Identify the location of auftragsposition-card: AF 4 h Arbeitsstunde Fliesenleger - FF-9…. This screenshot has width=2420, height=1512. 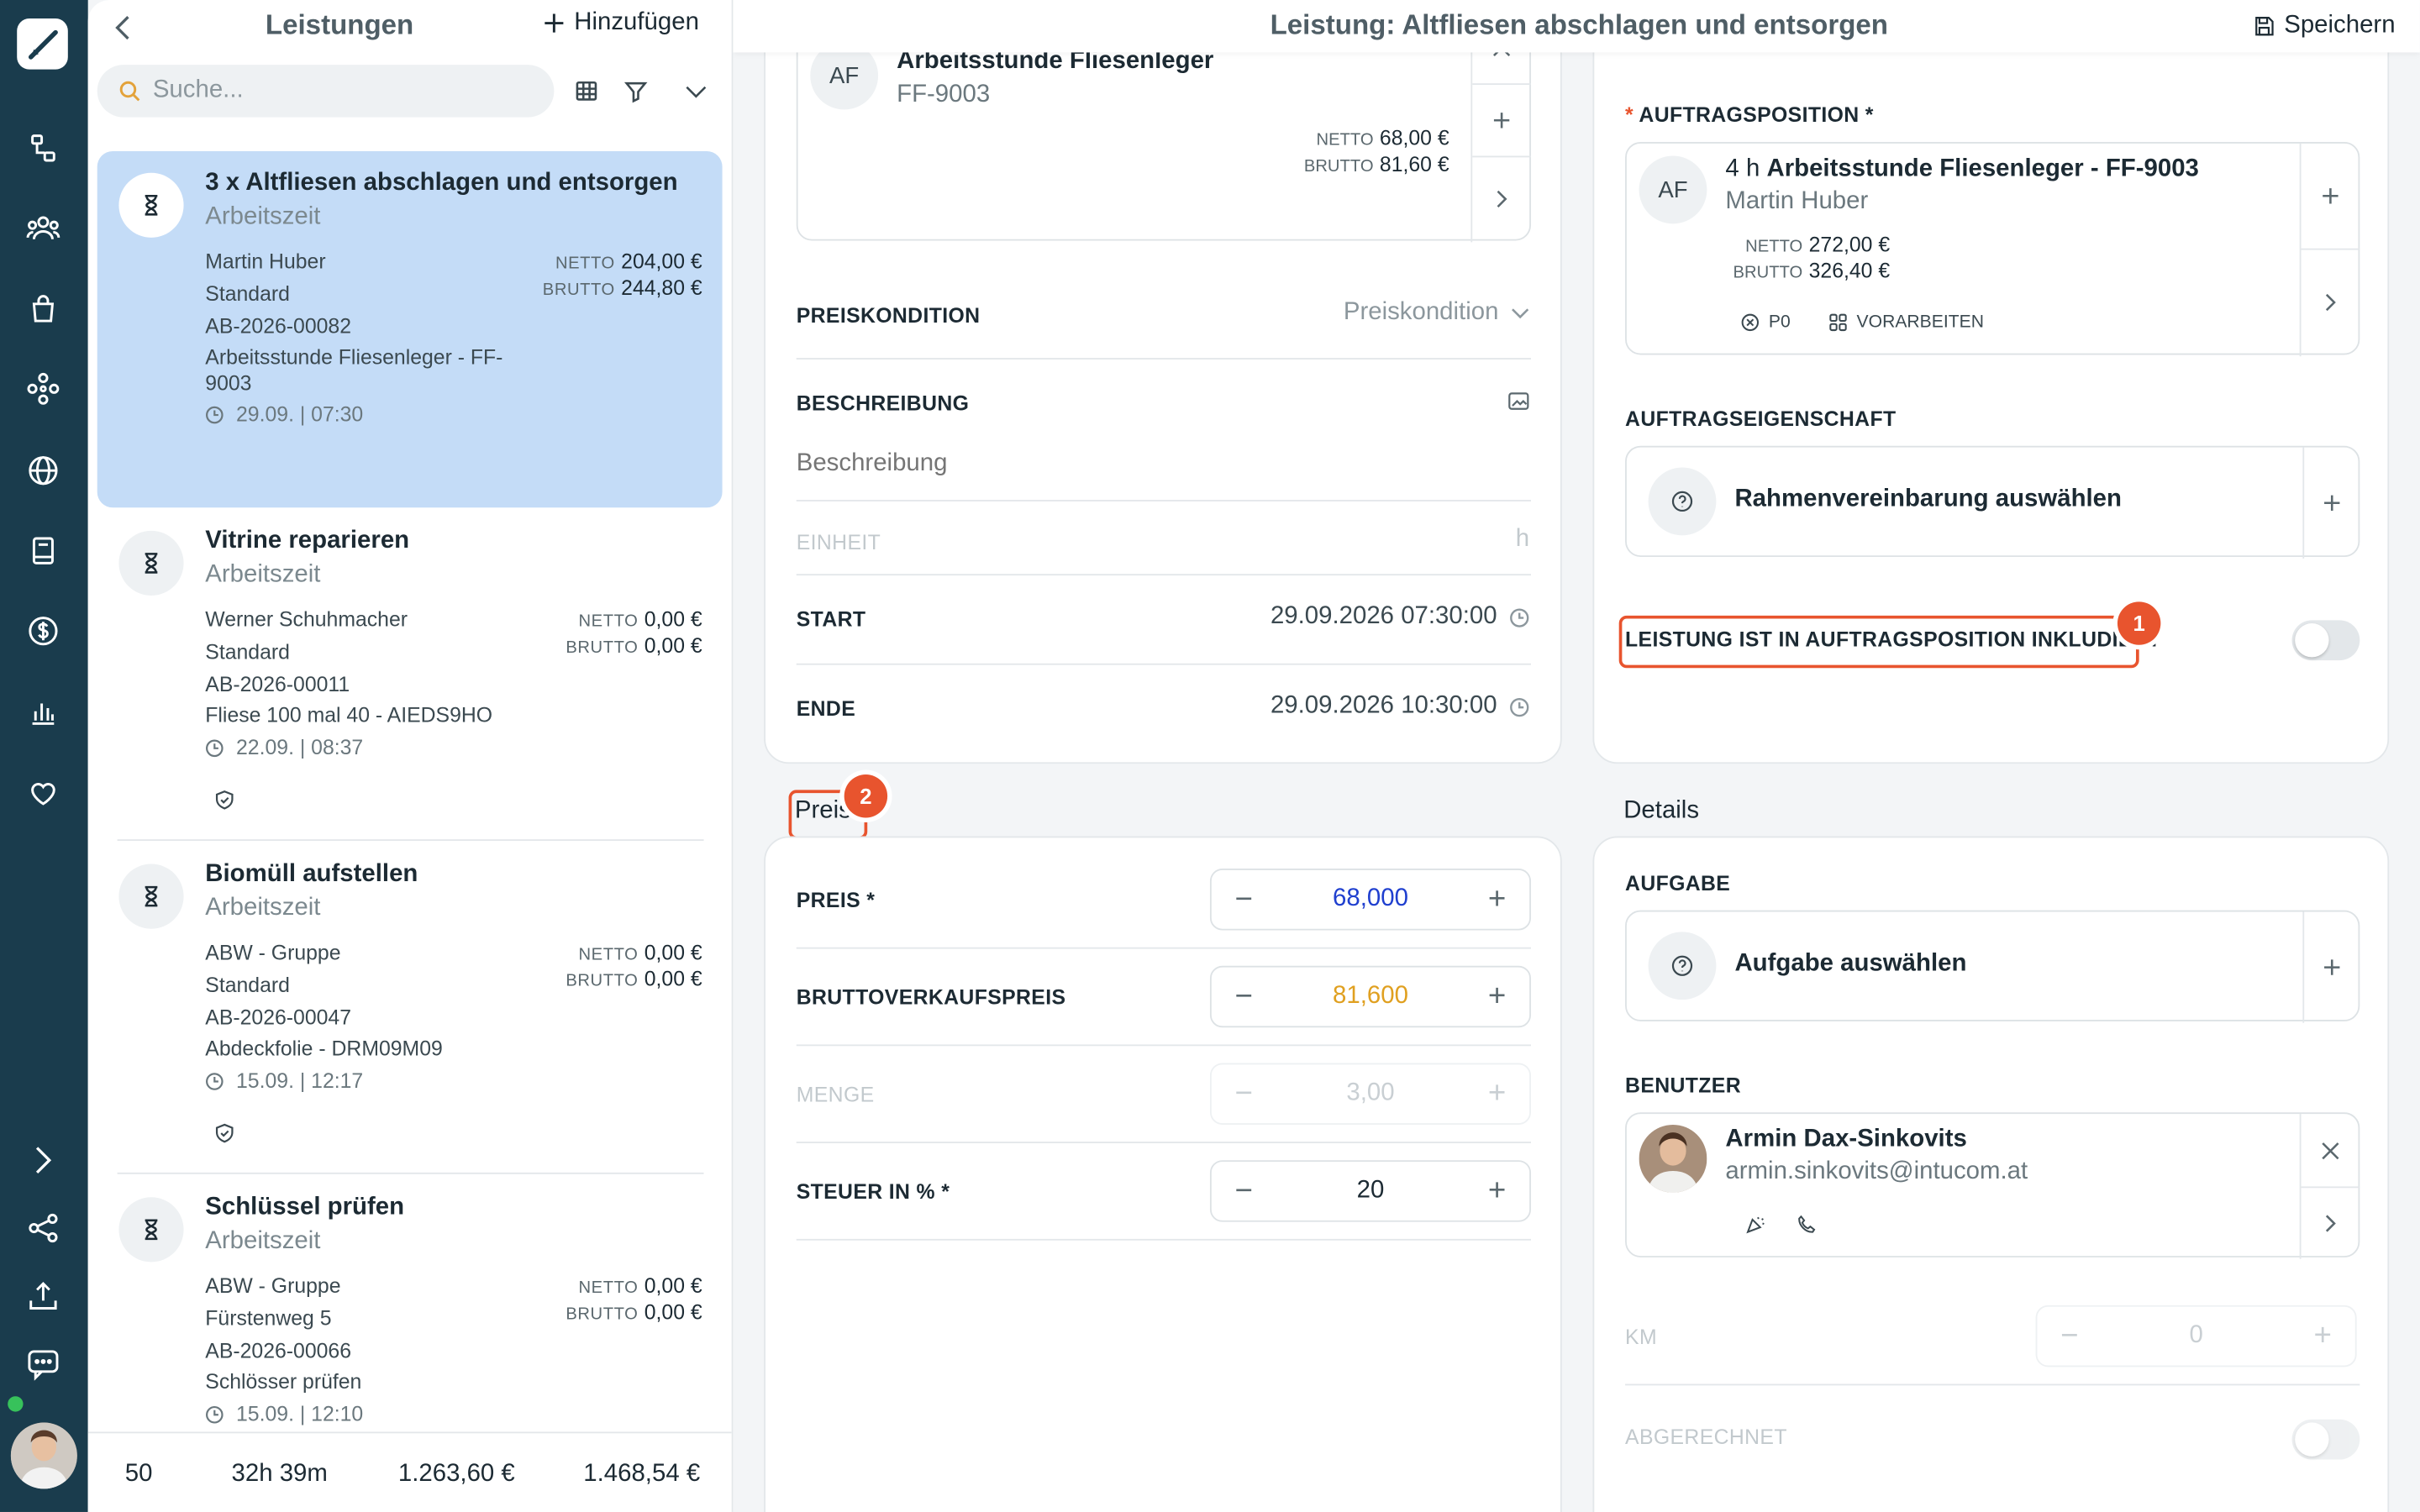
(1992, 249).